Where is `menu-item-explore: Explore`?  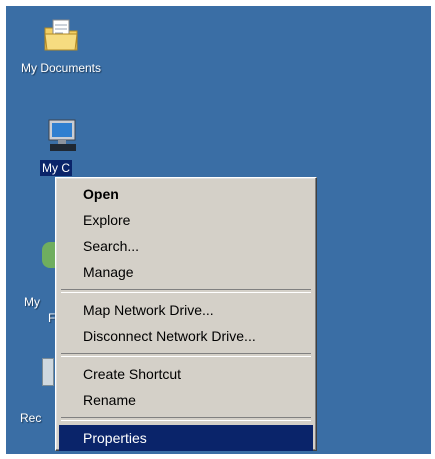 menu-item-explore: Explore is located at coordinates (186, 220).